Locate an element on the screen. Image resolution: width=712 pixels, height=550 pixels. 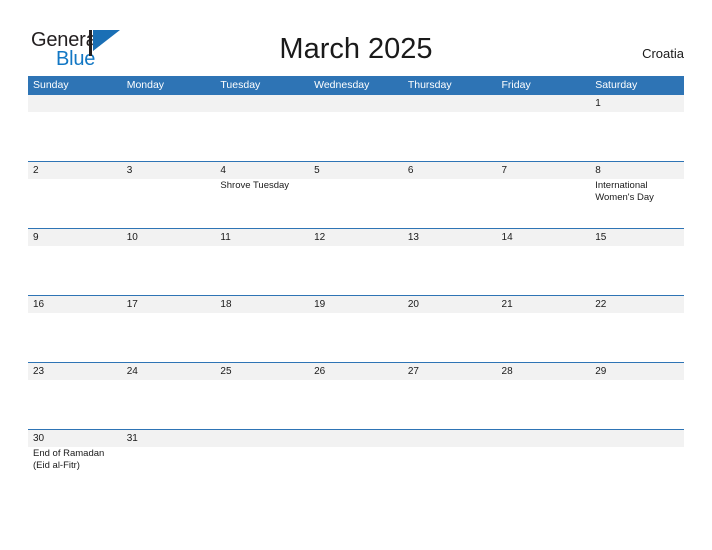
date-number: 2 is located at coordinates (75, 170).